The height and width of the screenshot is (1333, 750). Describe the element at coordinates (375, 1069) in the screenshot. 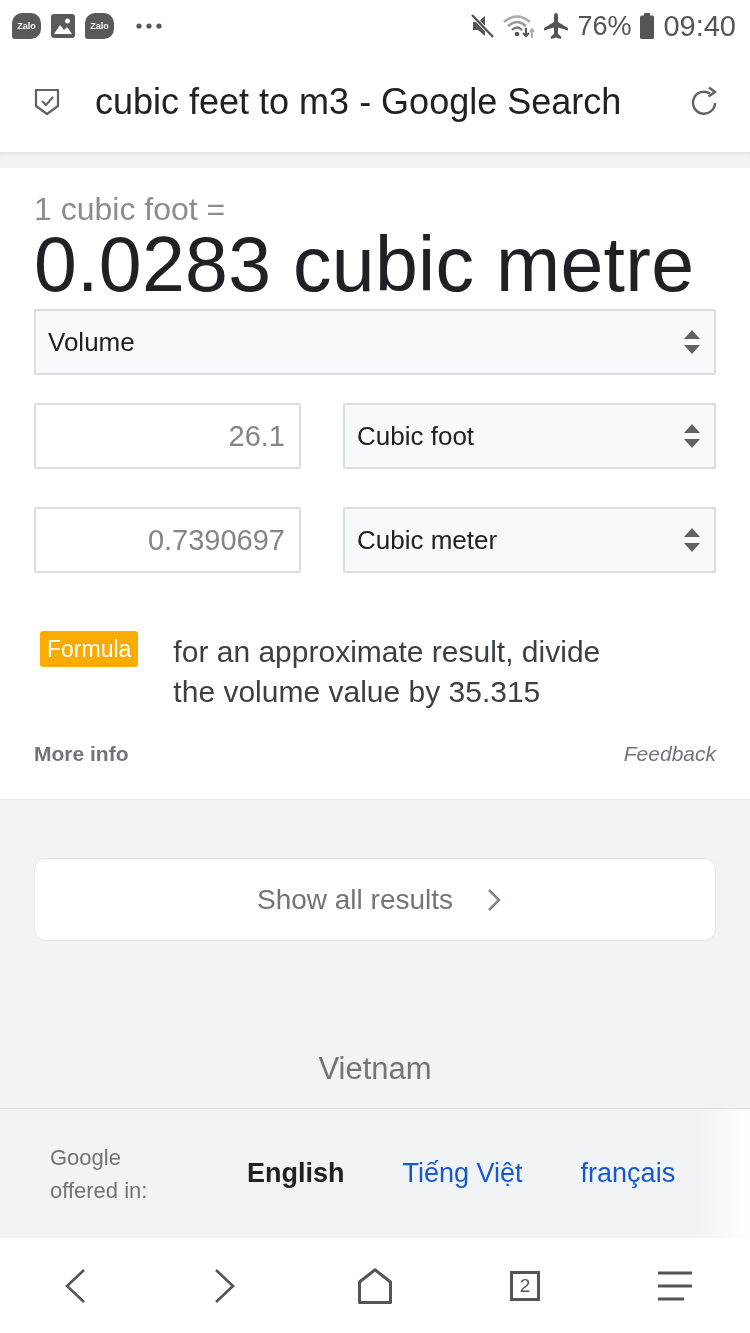

I see `location-text: Vietnam` at that location.